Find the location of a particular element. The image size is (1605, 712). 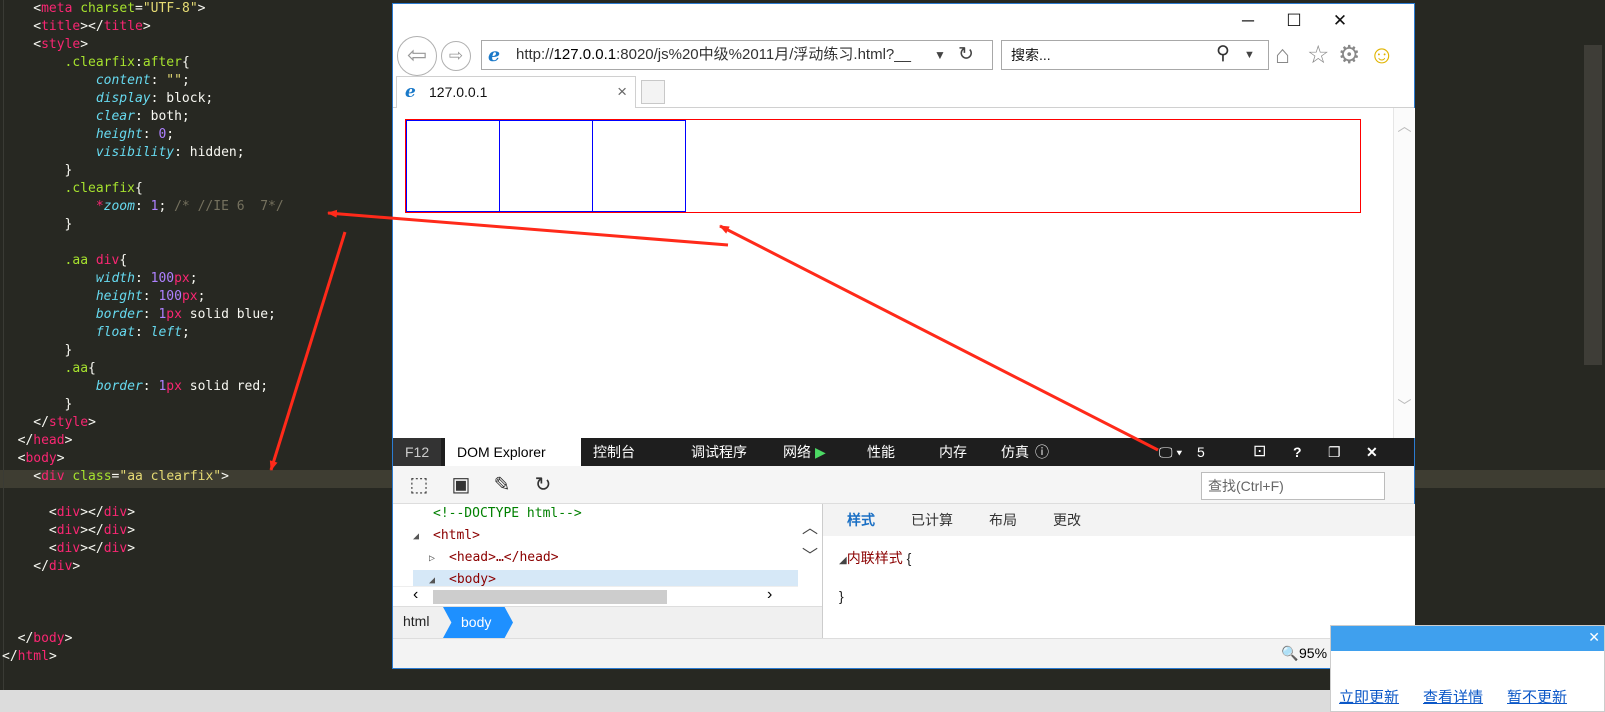

tab-close-icon: × is located at coordinates (622, 92).